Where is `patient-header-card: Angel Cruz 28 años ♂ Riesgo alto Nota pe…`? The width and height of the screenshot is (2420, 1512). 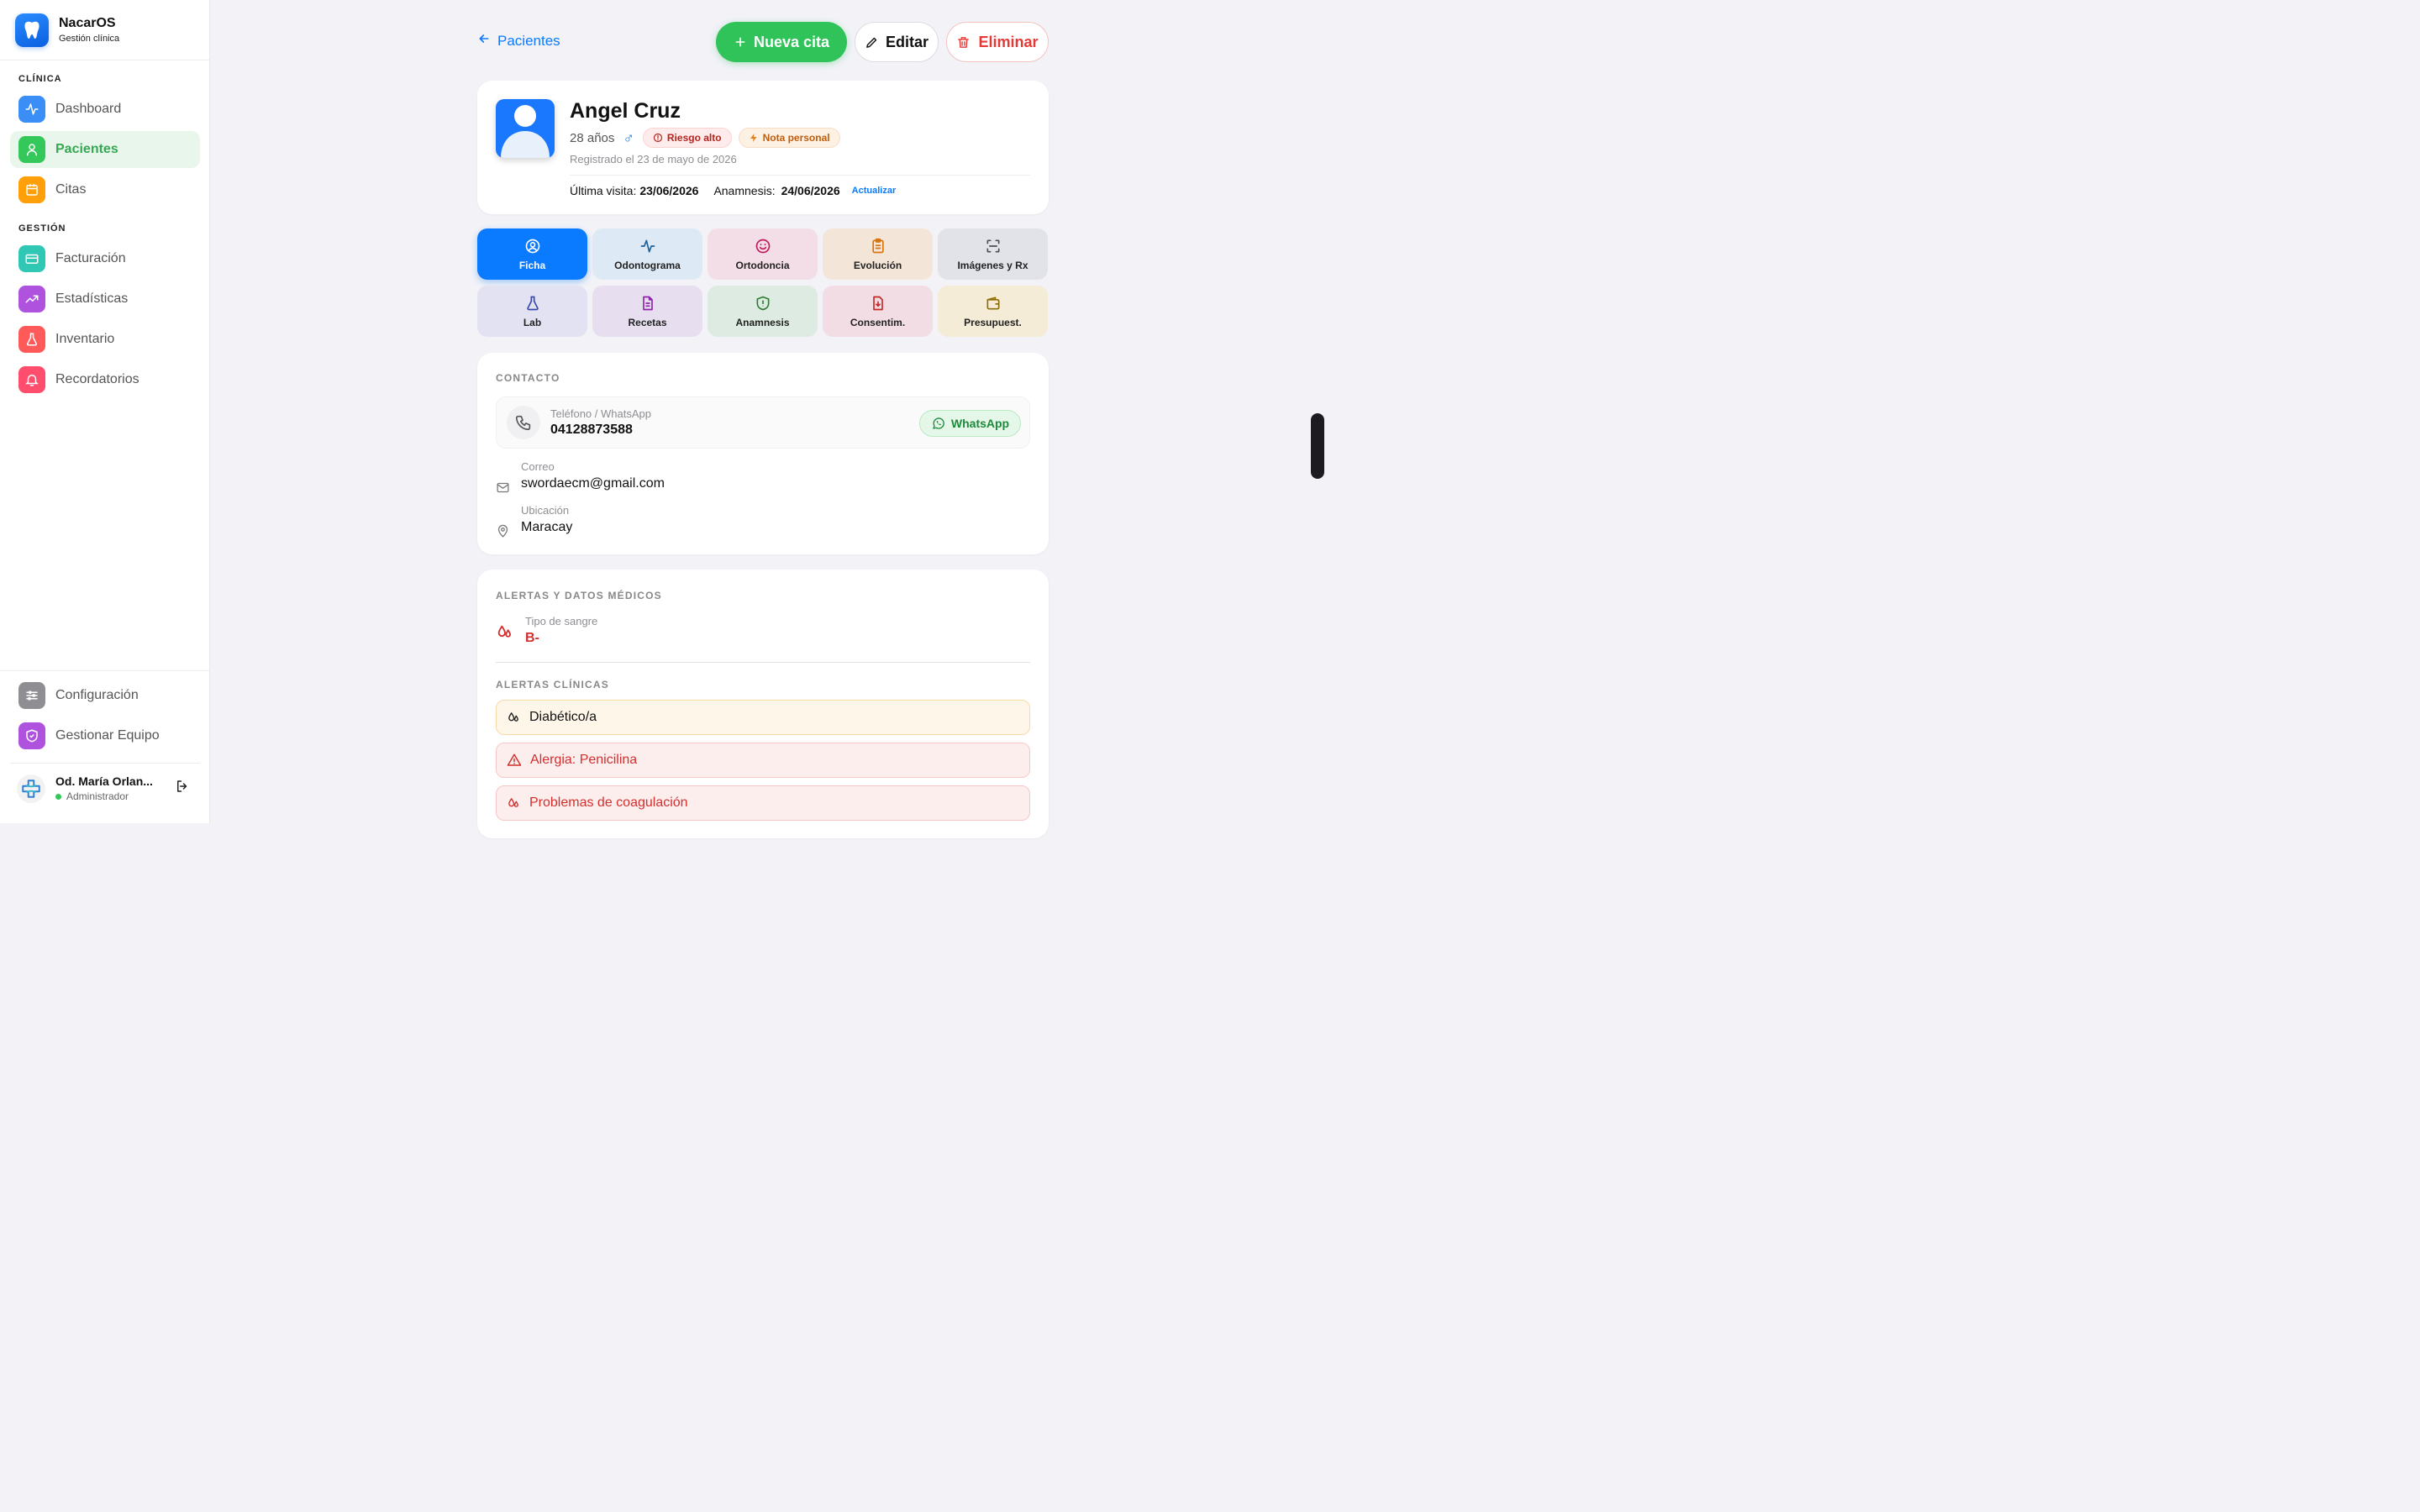 patient-header-card: Angel Cruz 28 años ♂ Riesgo alto Nota pe… is located at coordinates (763, 147).